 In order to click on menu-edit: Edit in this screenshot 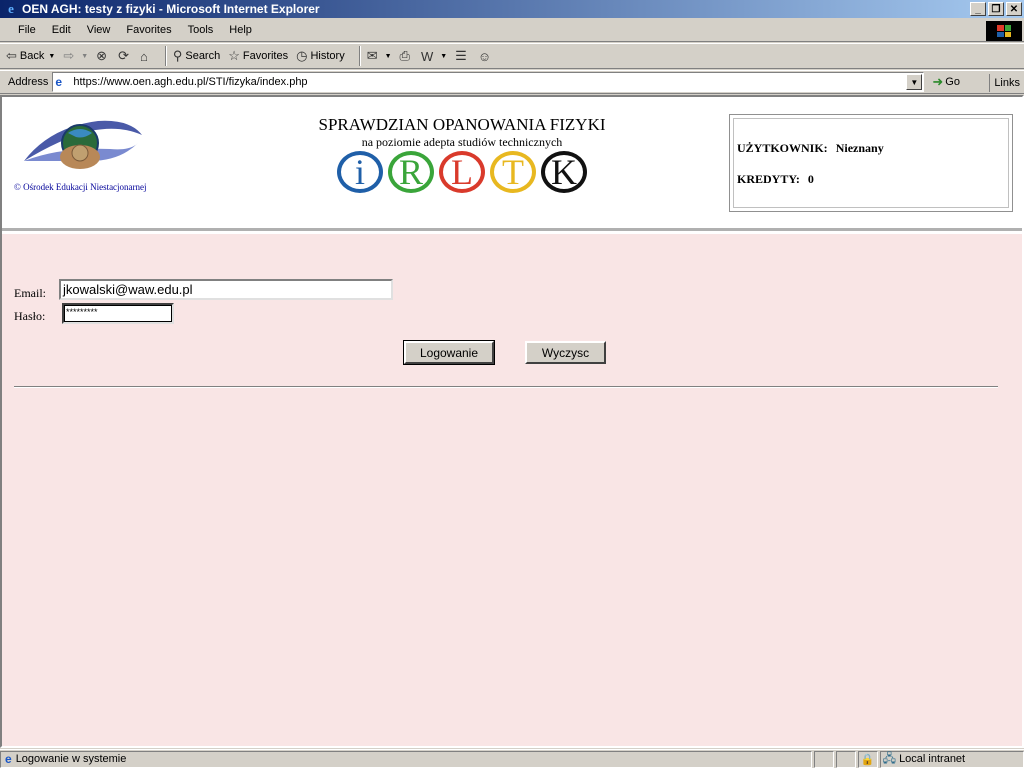, I will do `click(61, 30)`.